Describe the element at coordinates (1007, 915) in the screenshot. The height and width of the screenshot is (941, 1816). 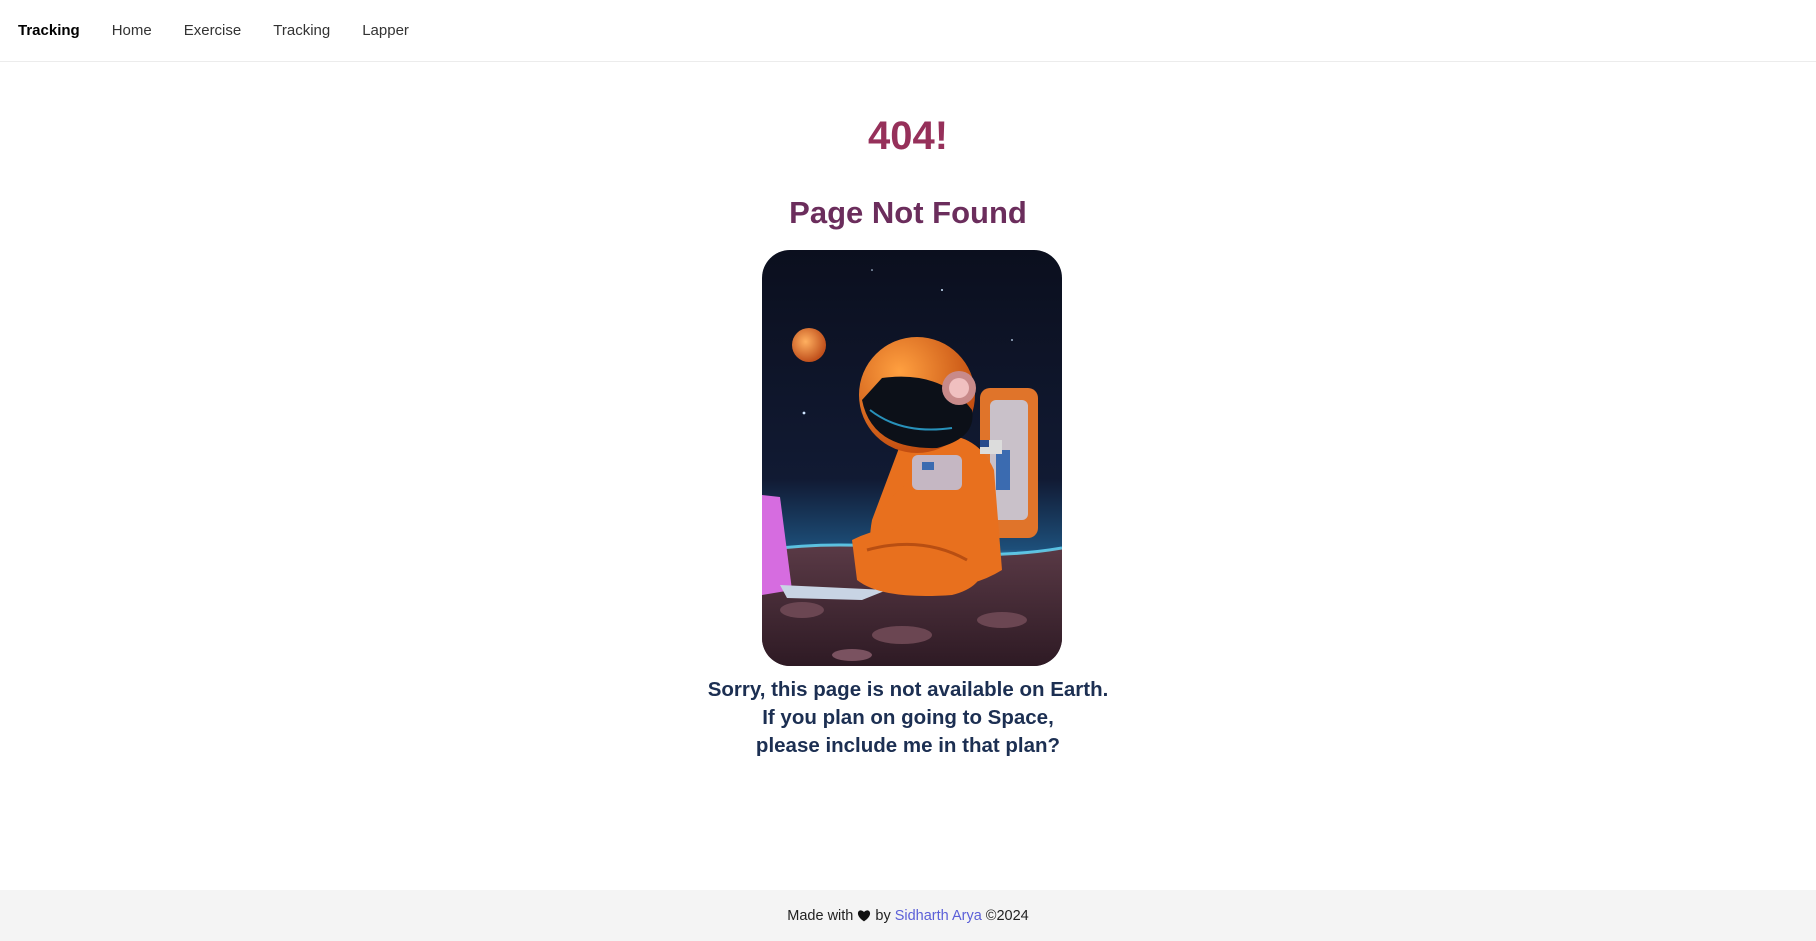
I see `footer-copyright: ©2024` at that location.